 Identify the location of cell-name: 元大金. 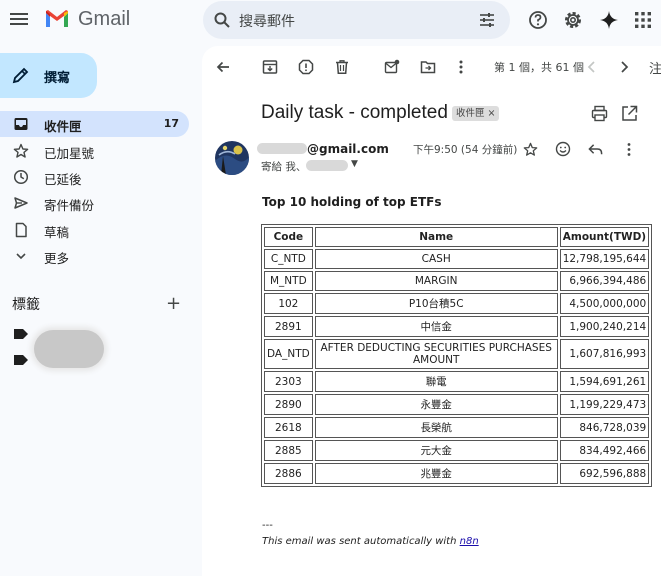
(436, 450).